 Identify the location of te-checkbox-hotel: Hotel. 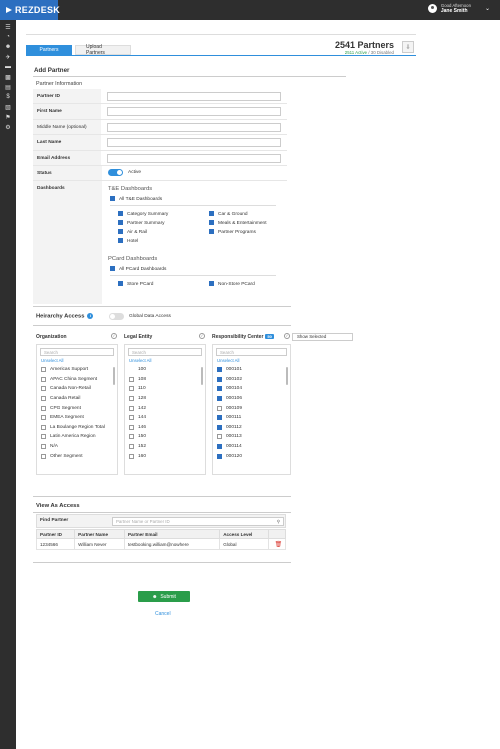
(128, 241).